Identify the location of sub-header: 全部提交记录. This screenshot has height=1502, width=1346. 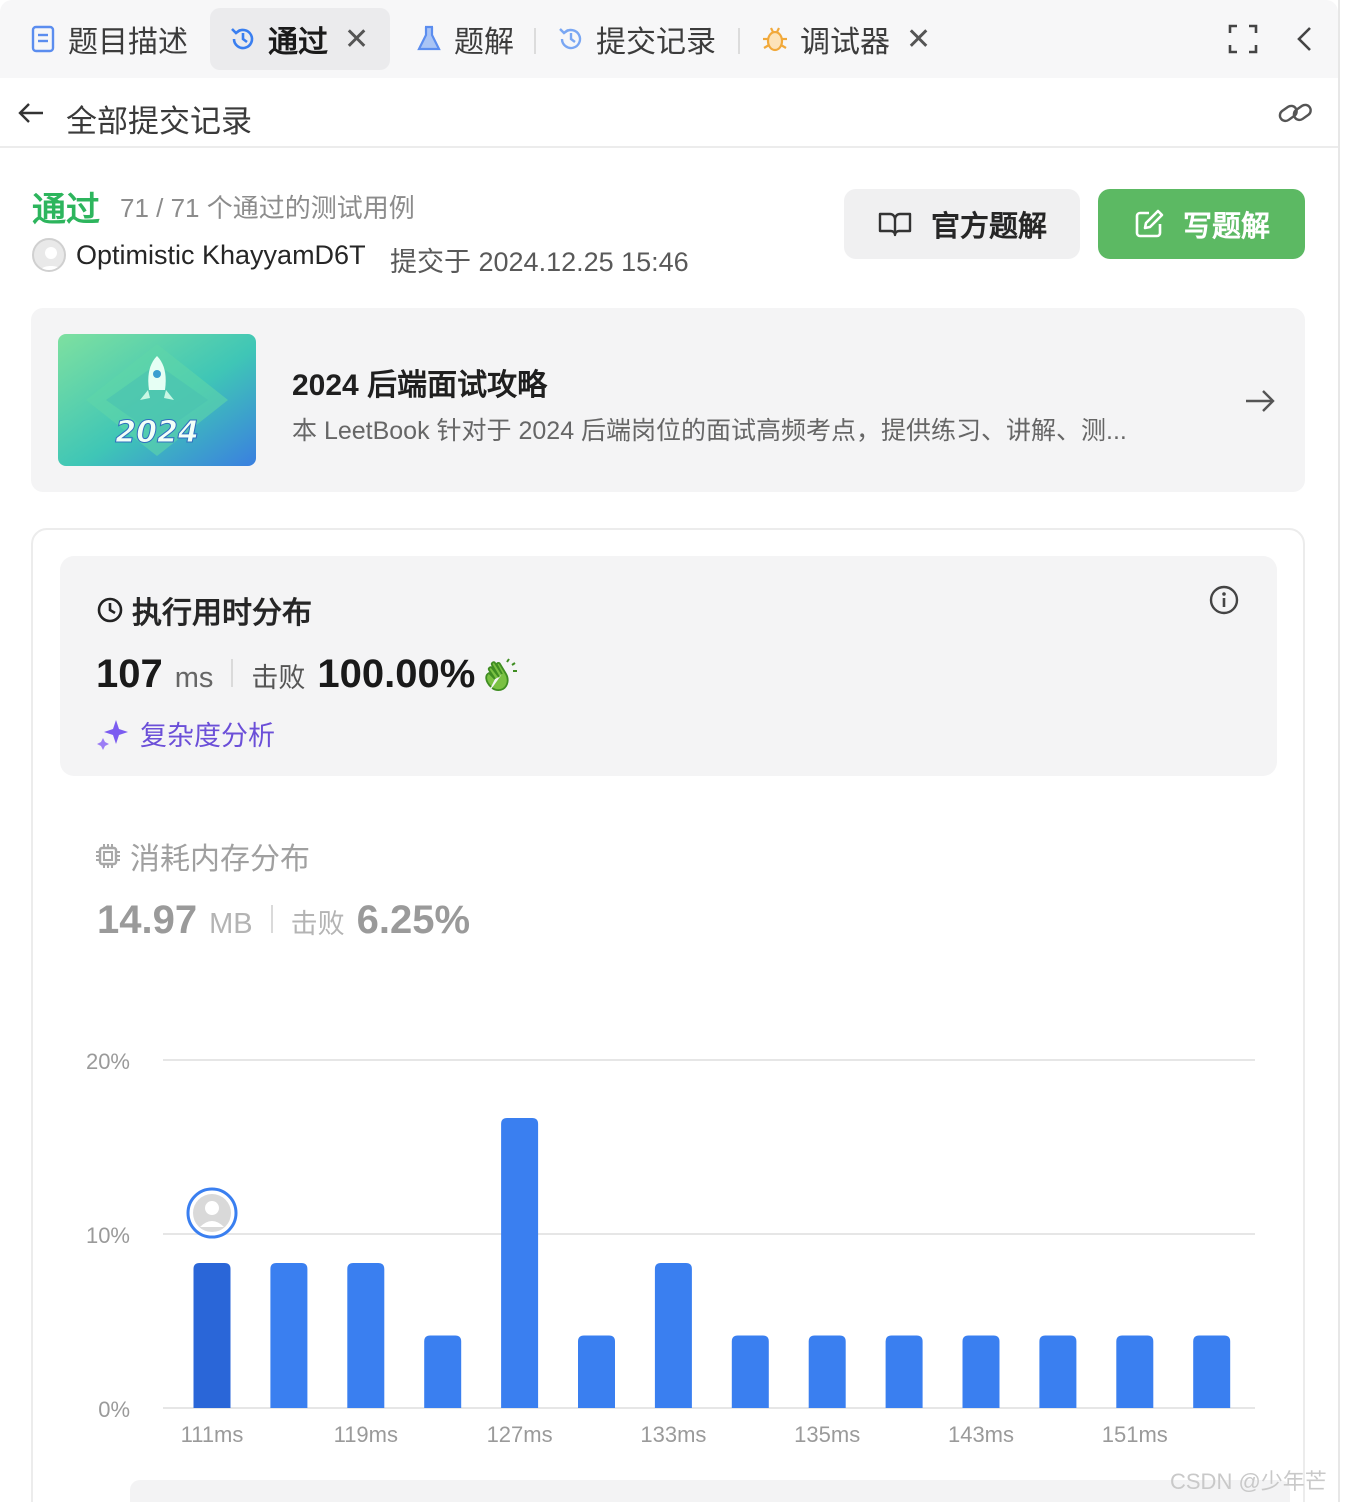
(669, 113).